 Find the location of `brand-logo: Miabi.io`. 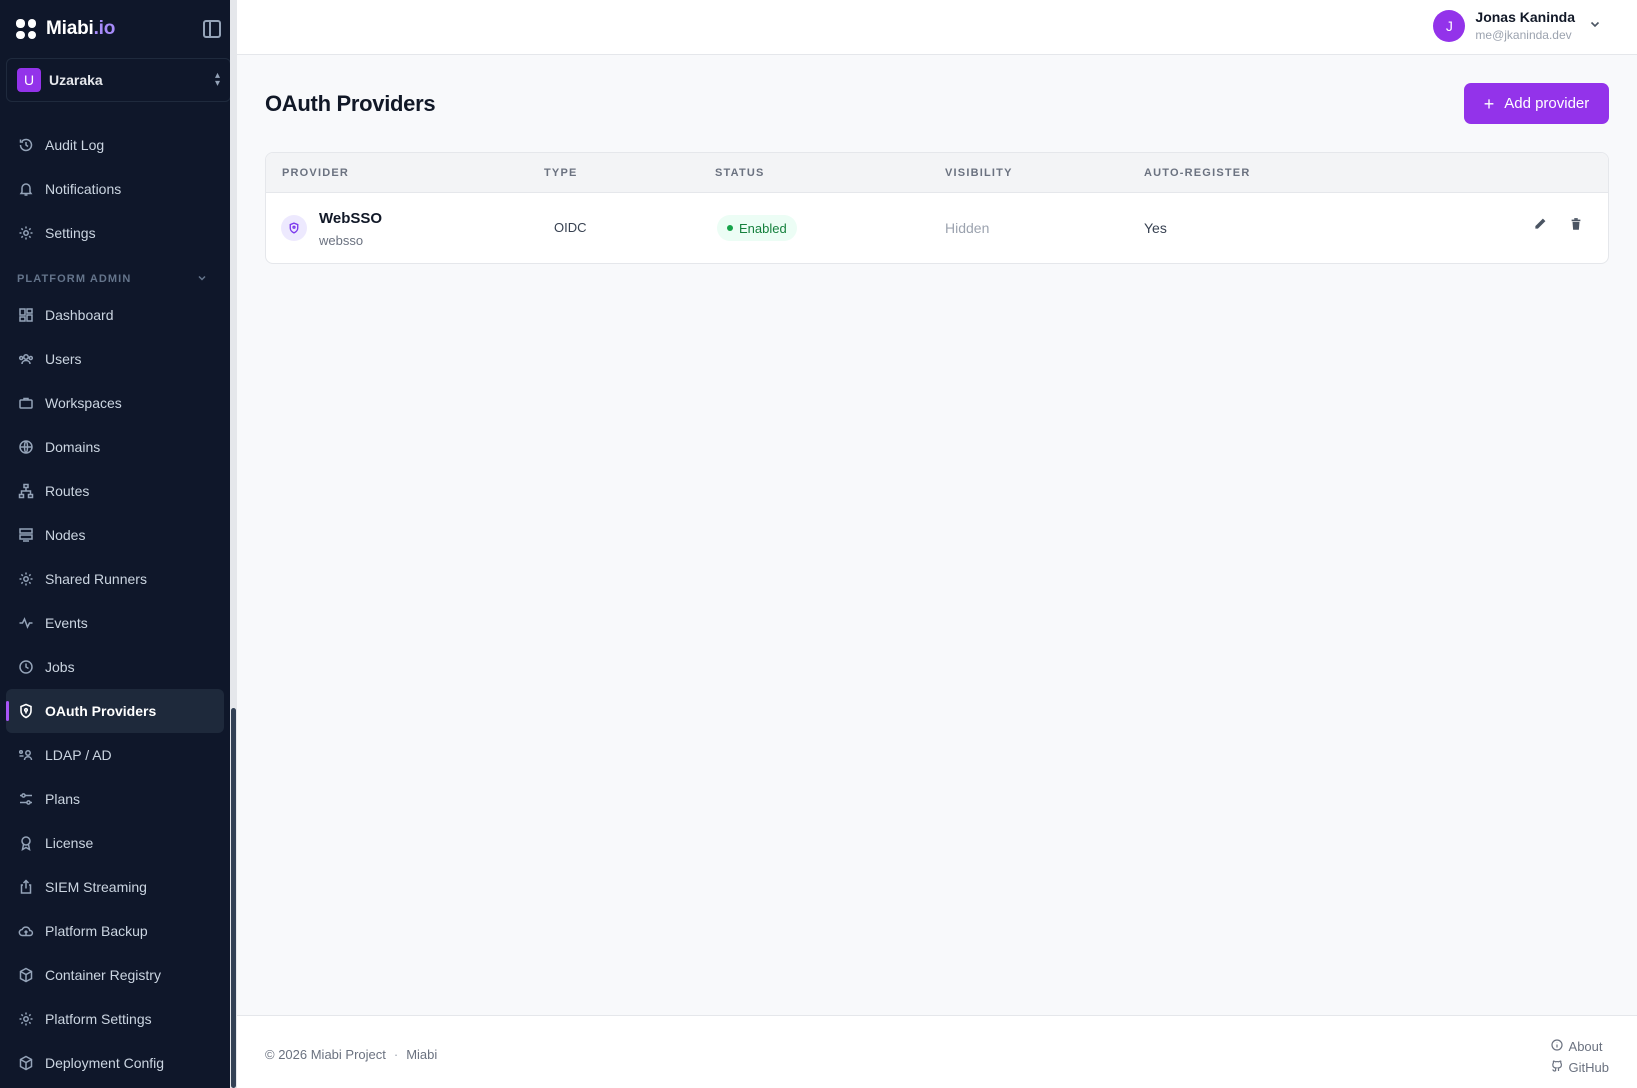

brand-logo: Miabi.io is located at coordinates (80, 29).